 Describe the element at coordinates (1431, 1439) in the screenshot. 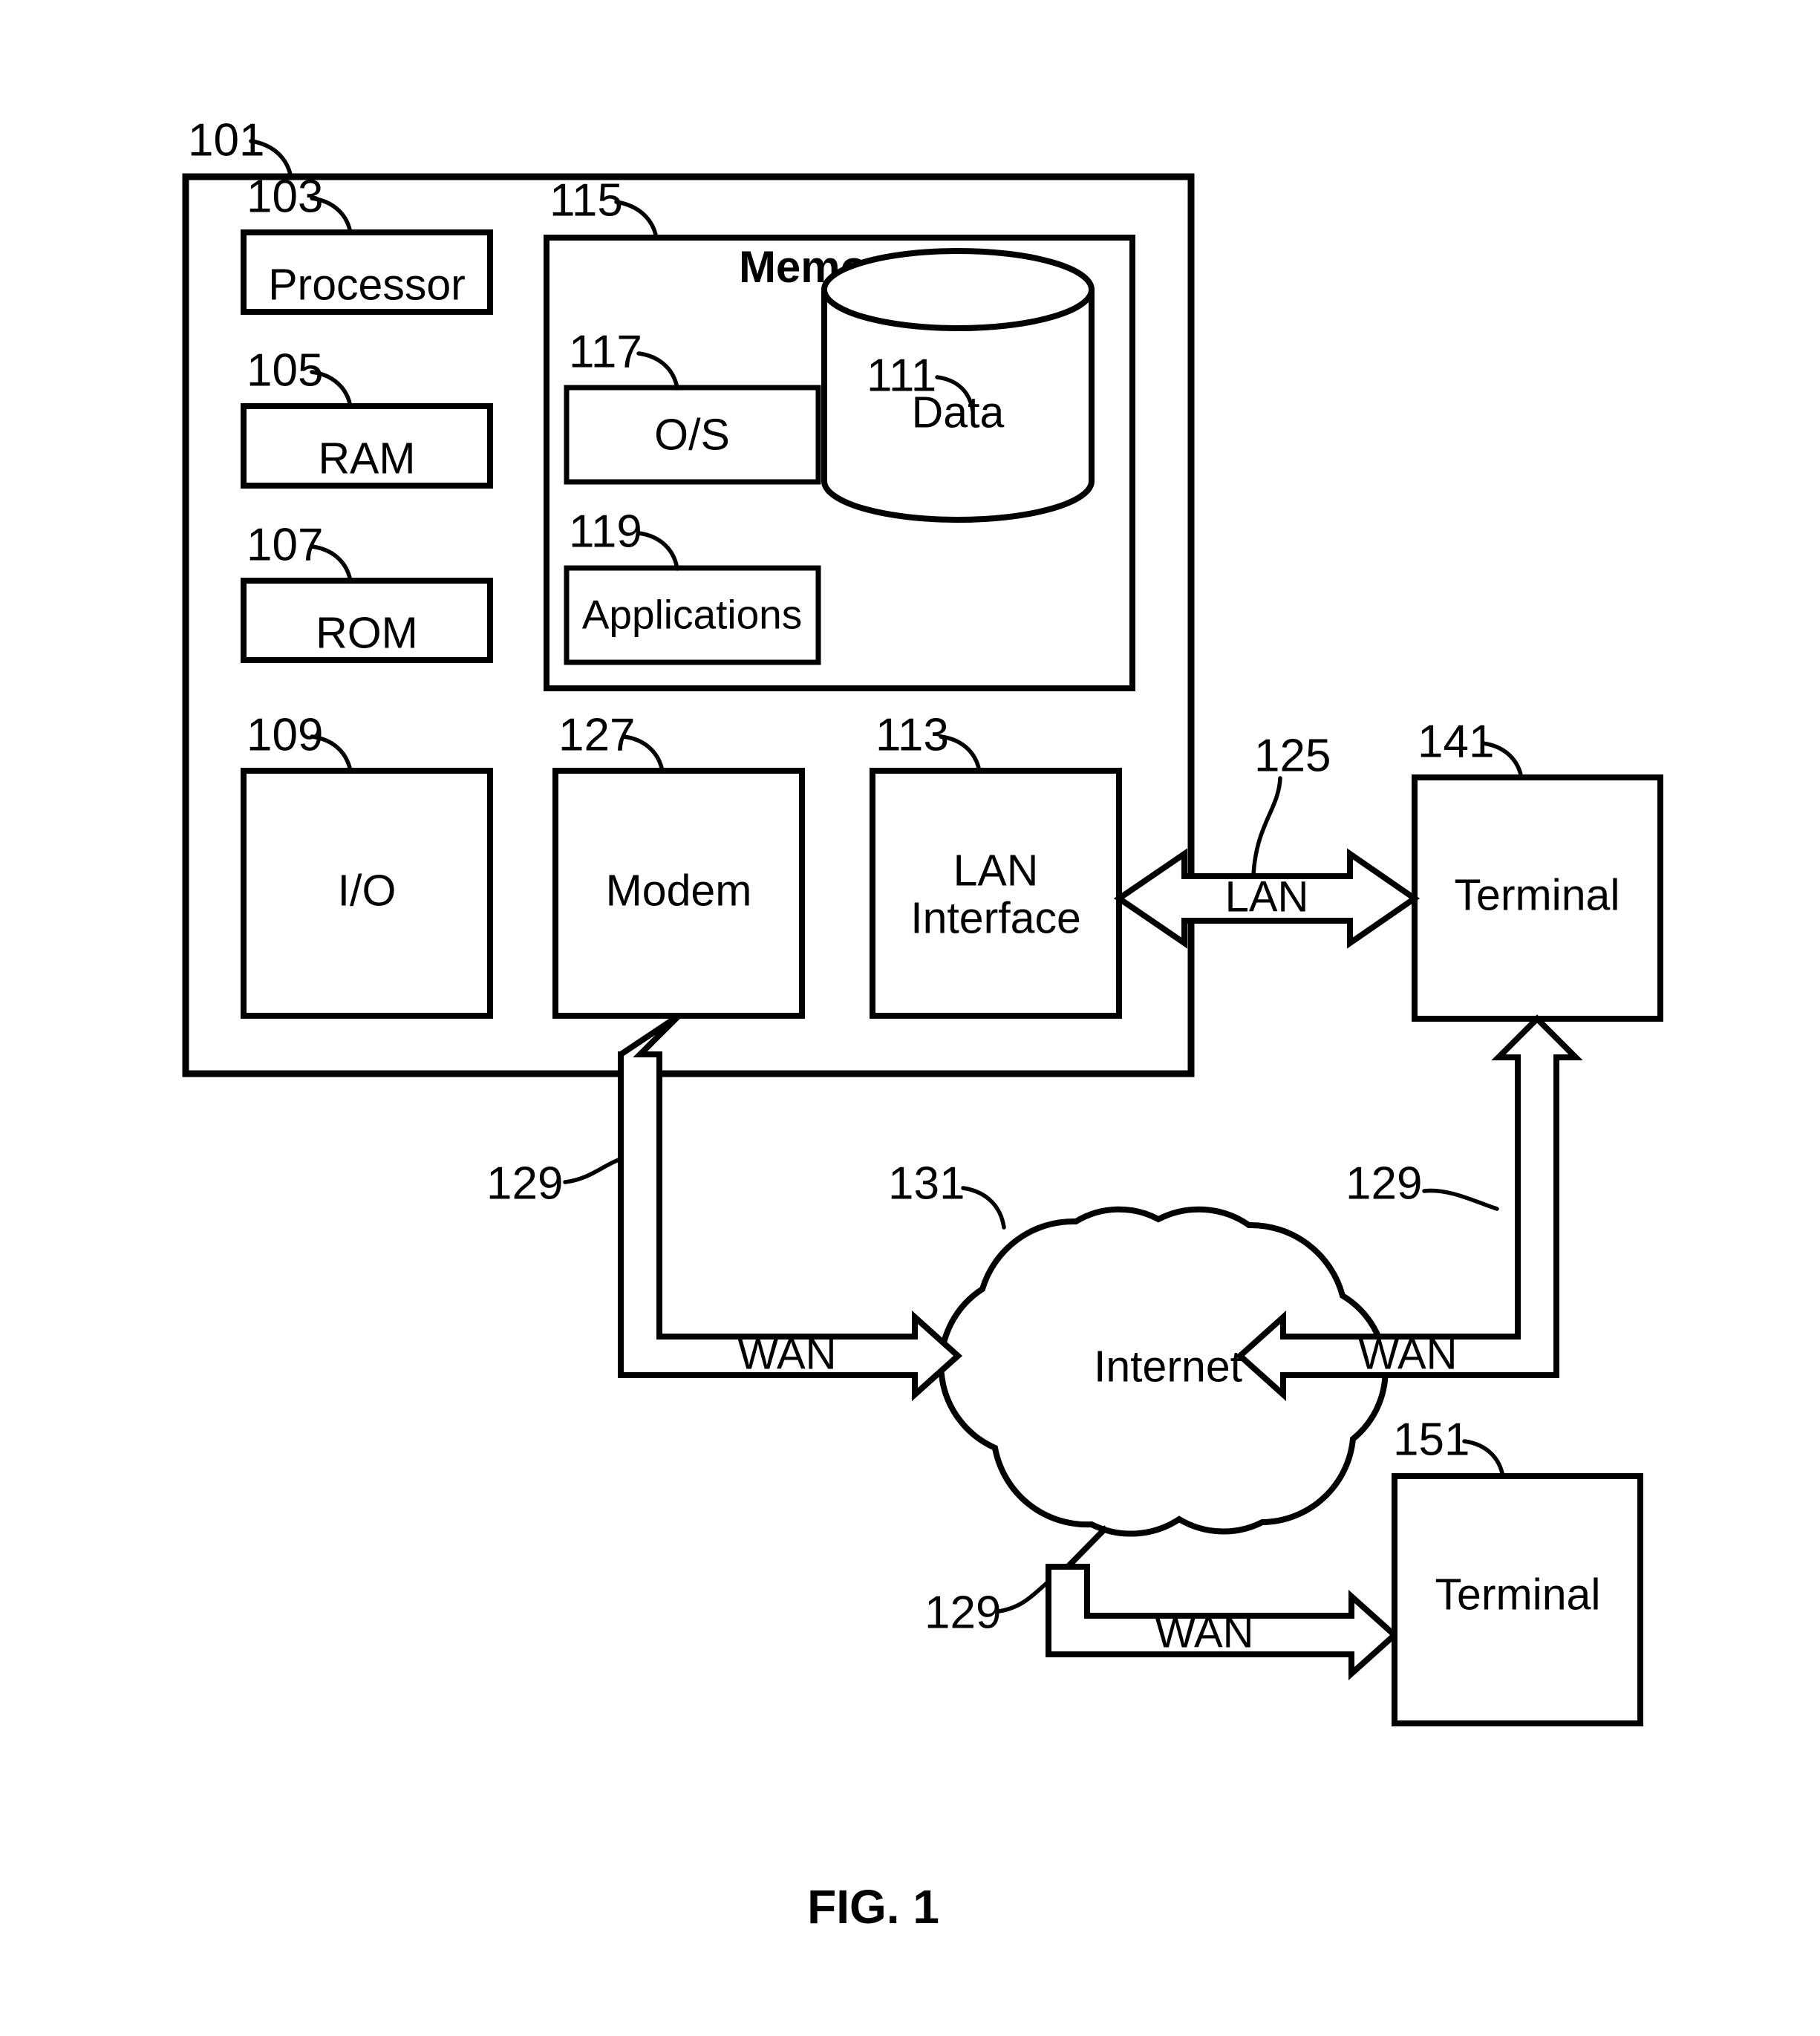

I see `ref-151: 151` at that location.